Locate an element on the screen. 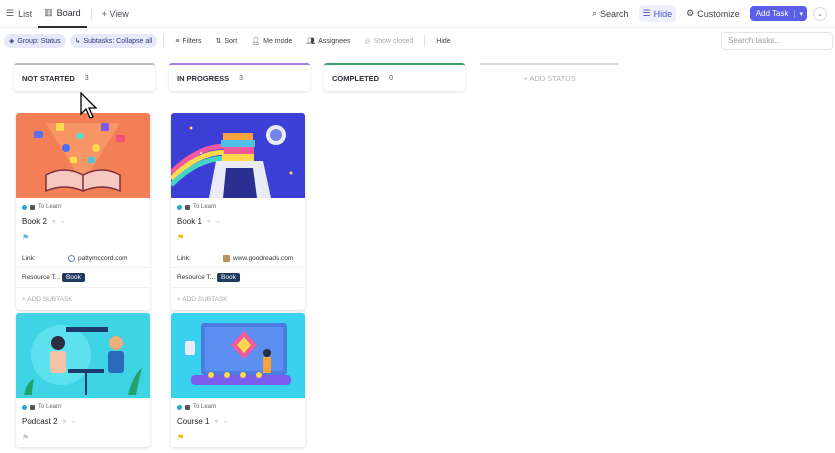 This screenshot has height=453, width=835. filters-button: ≡ Filters is located at coordinates (188, 41).